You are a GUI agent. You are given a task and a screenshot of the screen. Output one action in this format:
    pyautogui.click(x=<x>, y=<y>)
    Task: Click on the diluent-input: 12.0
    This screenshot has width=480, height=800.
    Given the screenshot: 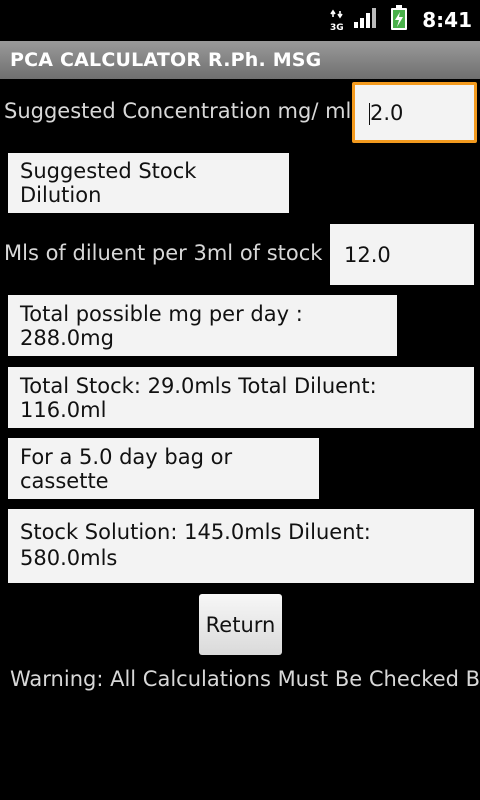 What is the action you would take?
    pyautogui.click(x=402, y=254)
    